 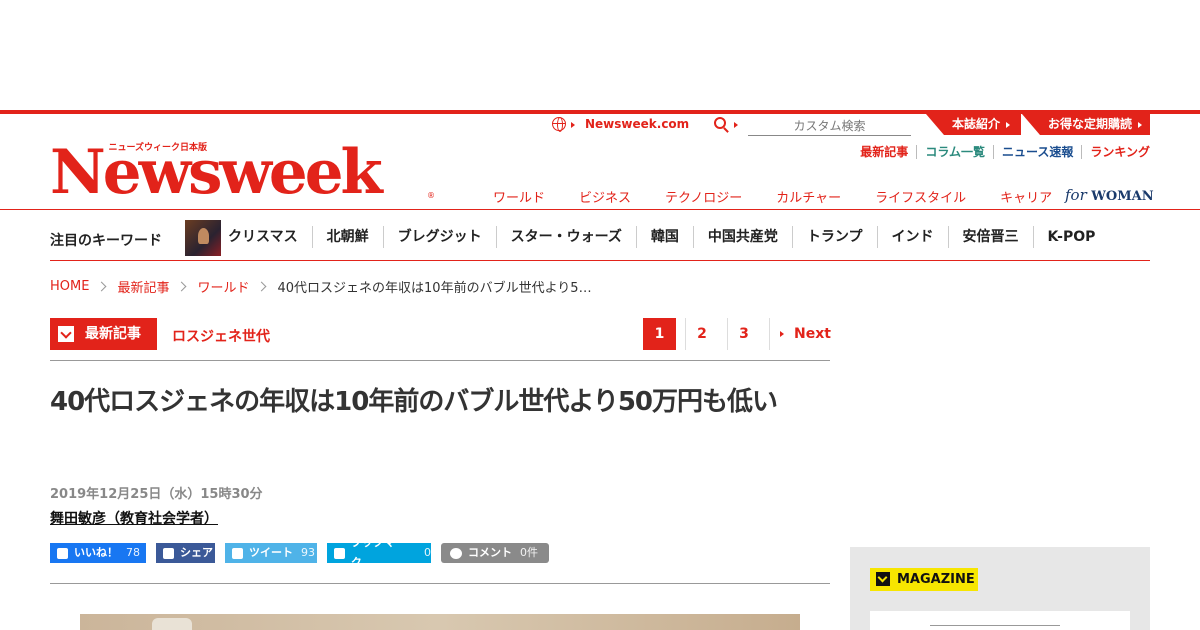 I want to click on newsweek-com-link: Newsweek.com, so click(x=637, y=124).